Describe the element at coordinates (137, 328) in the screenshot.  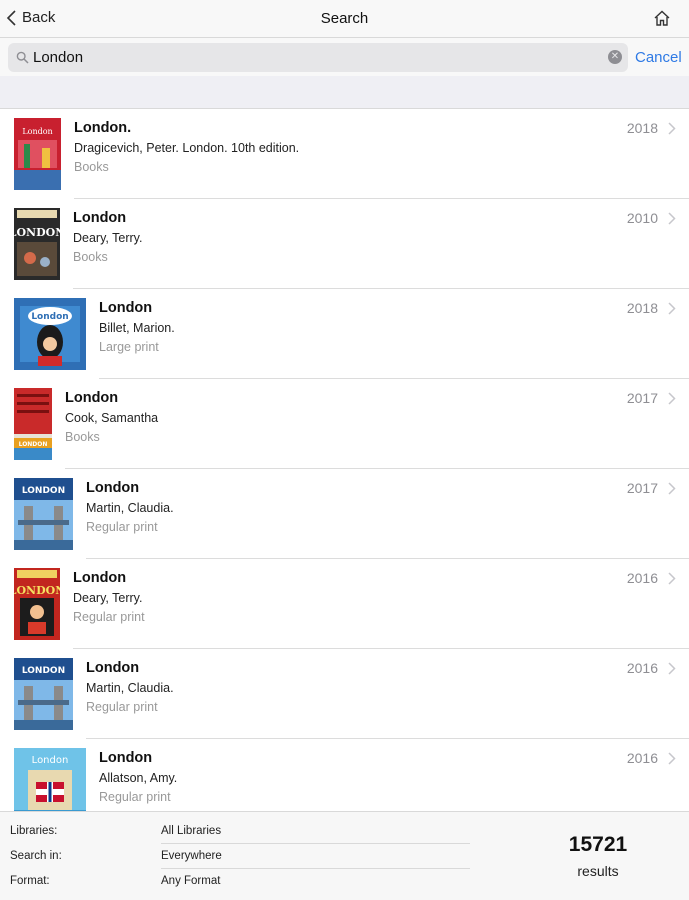
I see `result-author: Billet, Marion.` at that location.